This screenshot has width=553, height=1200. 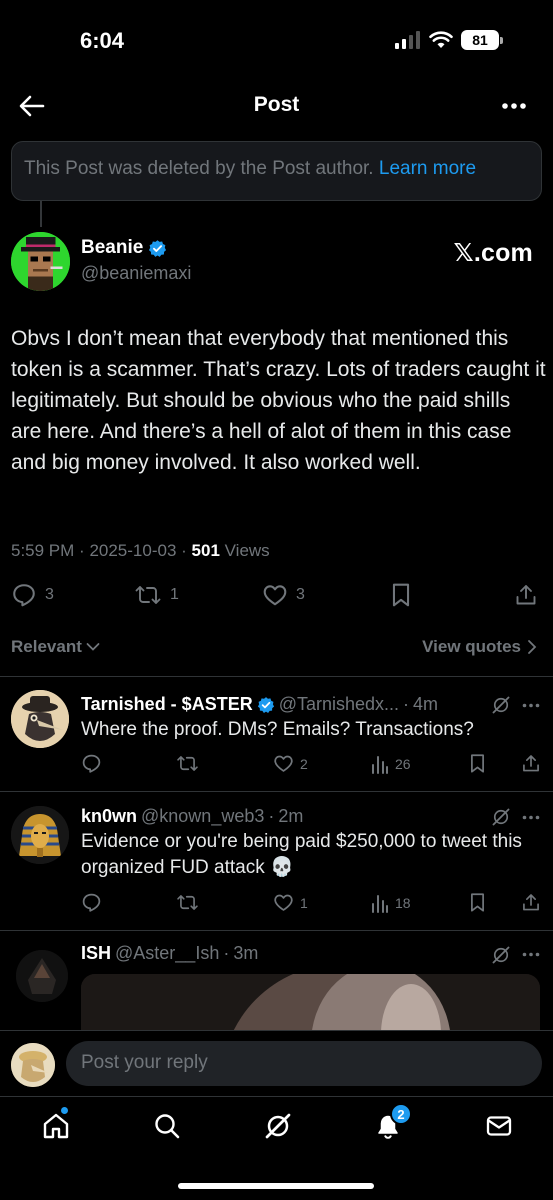 I want to click on cellular-signal-icon, so click(x=407, y=40).